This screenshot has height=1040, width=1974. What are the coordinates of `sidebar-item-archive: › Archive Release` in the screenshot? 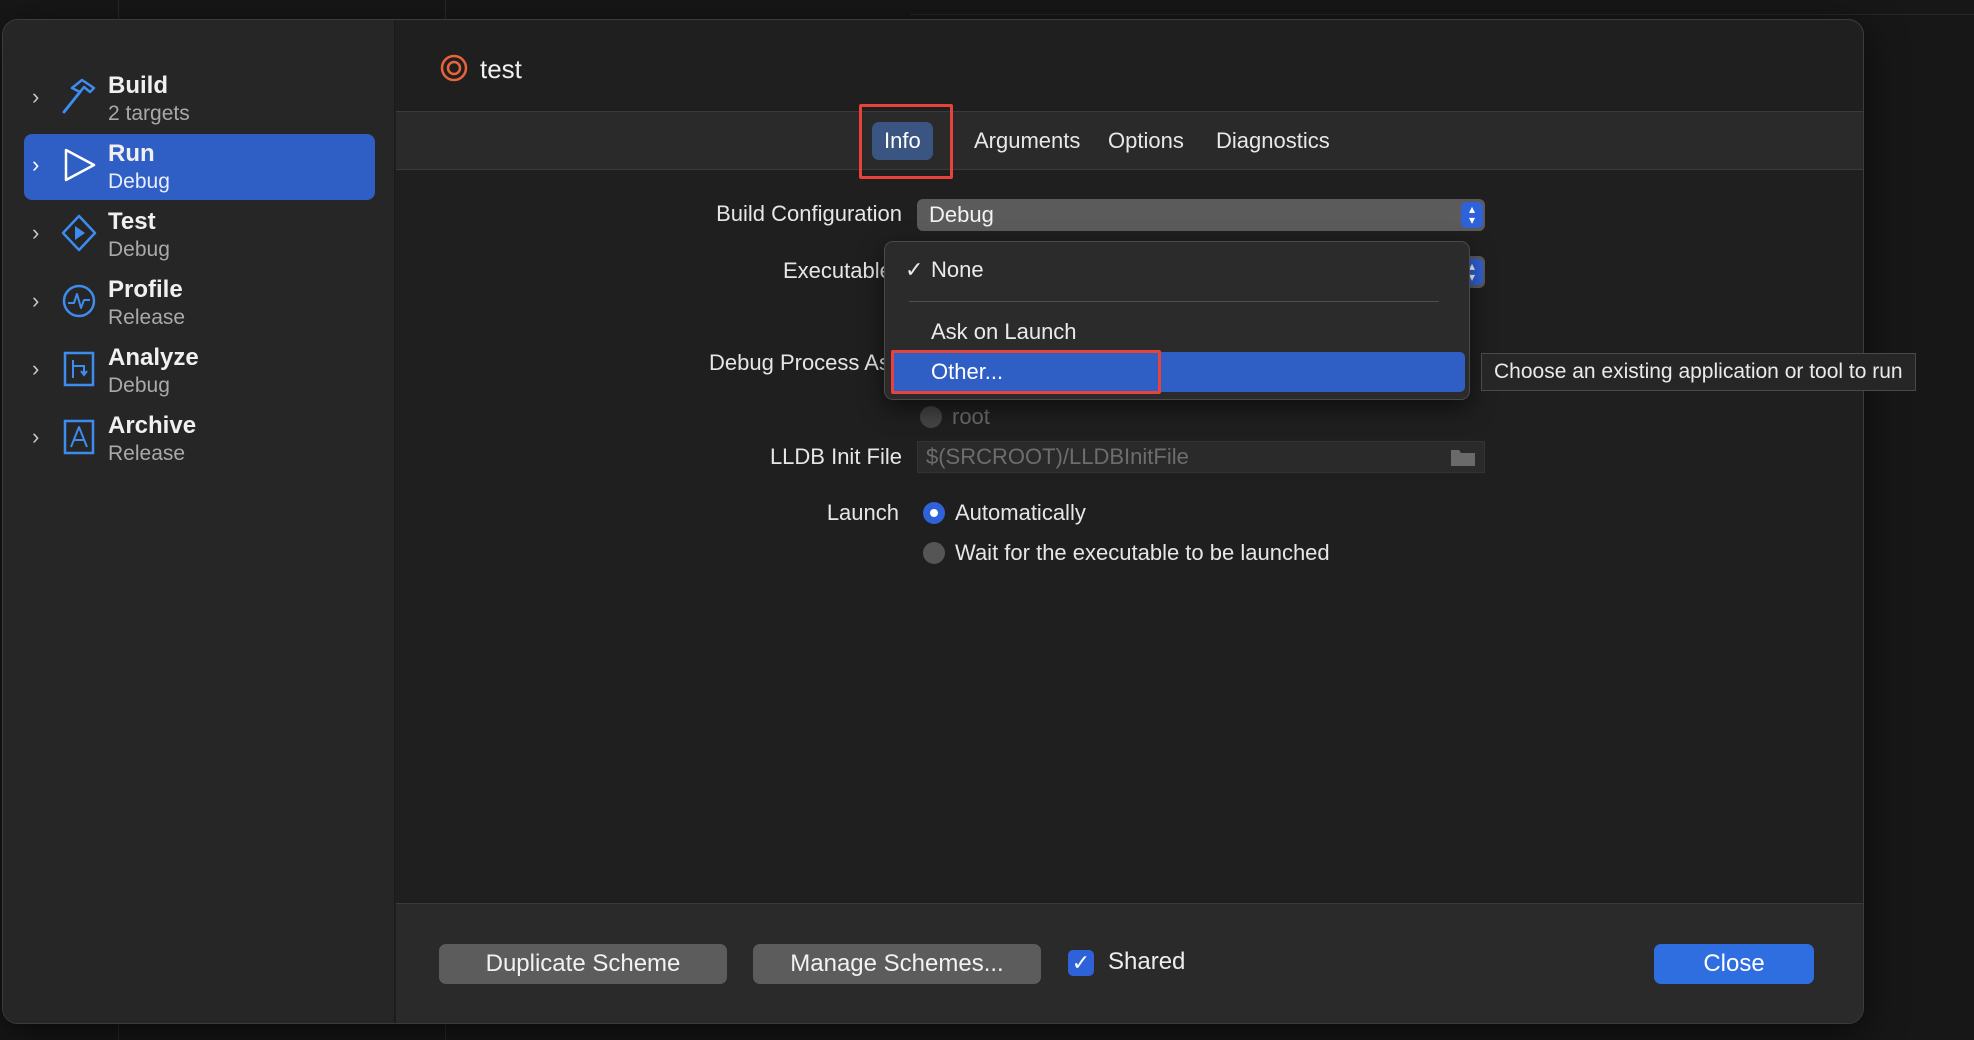 It's located at (199, 439).